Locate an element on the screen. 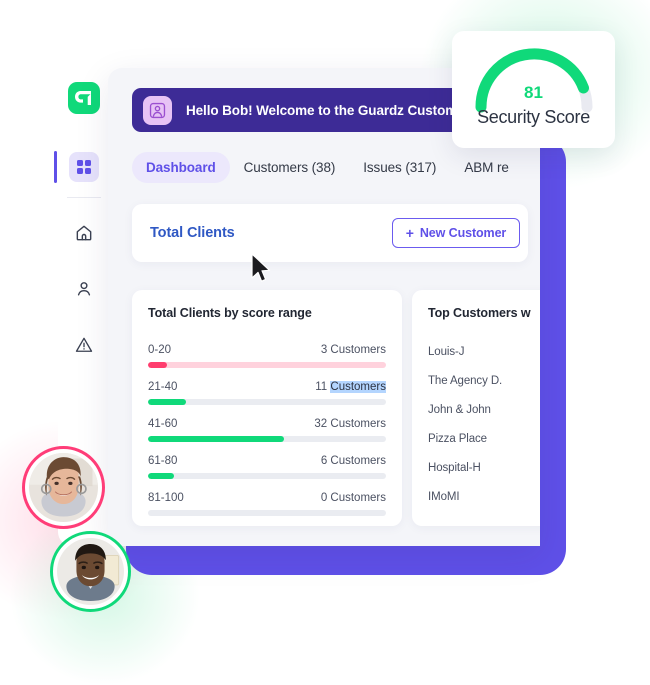 This screenshot has height=685, width=650. score-bar-row: 81-100 0 Customers is located at coordinates (267, 504).